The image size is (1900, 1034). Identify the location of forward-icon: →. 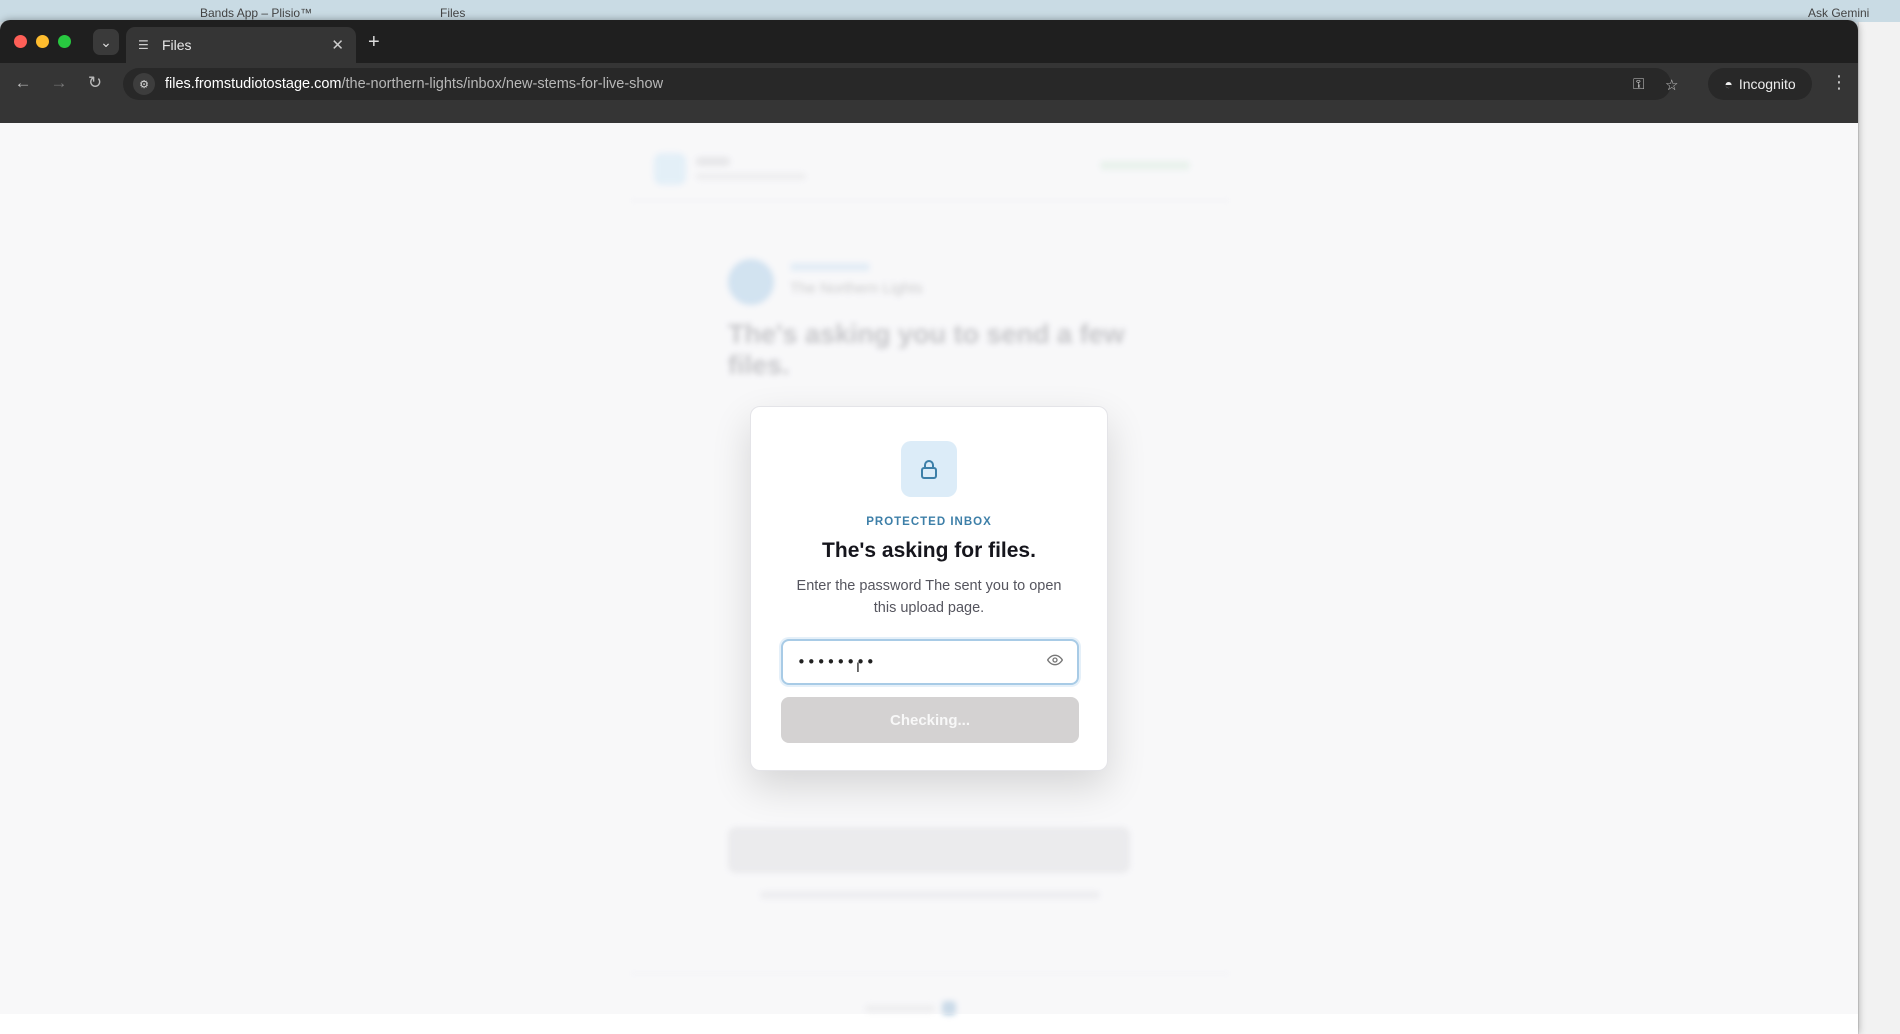
(59, 83).